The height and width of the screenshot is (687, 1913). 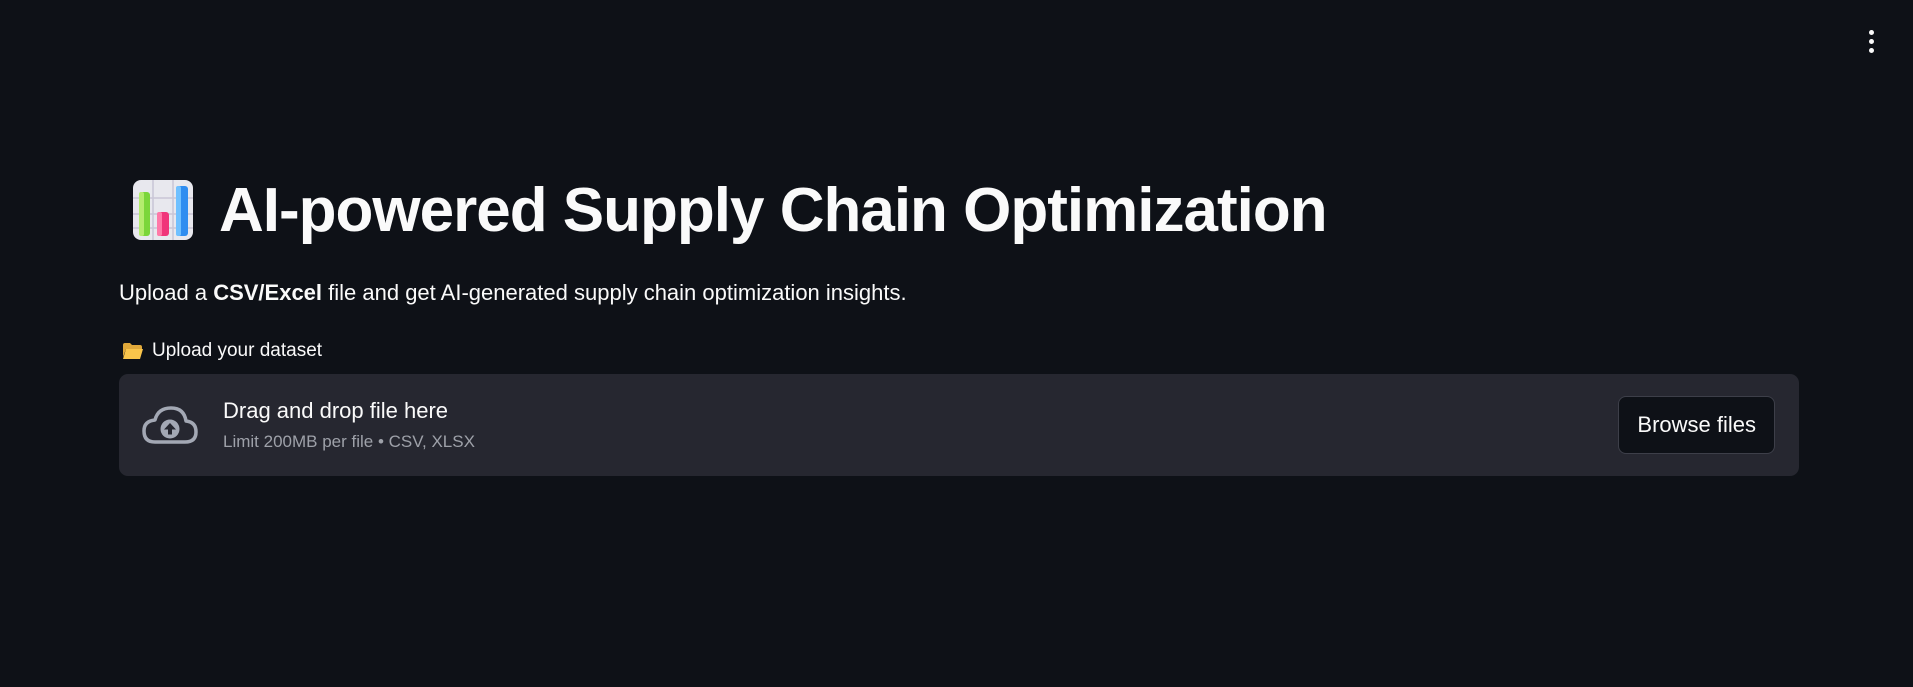 What do you see at coordinates (163, 210) in the screenshot?
I see `bar-chart-emoji-icon` at bounding box center [163, 210].